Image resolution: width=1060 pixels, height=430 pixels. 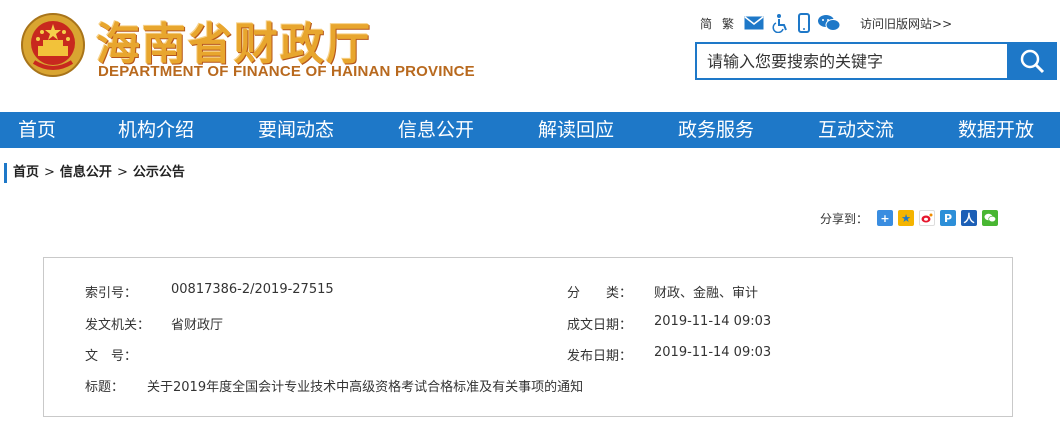 What do you see at coordinates (996, 130) in the screenshot?
I see `nav-item-open-data: 数据开放` at bounding box center [996, 130].